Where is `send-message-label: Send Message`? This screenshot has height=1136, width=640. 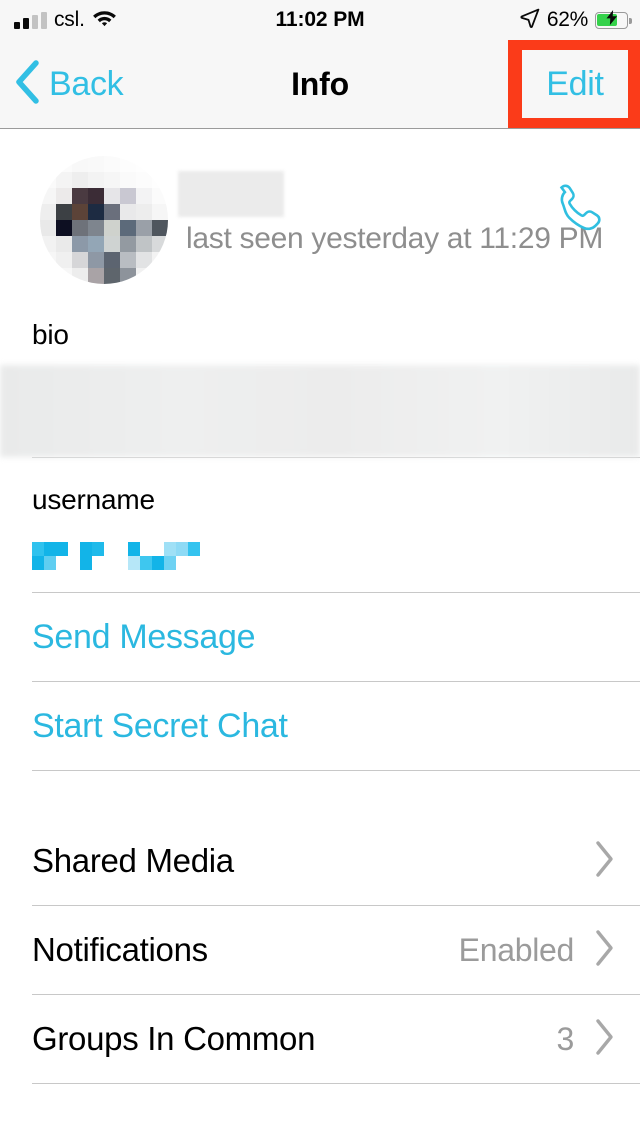 send-message-label: Send Message is located at coordinates (144, 636).